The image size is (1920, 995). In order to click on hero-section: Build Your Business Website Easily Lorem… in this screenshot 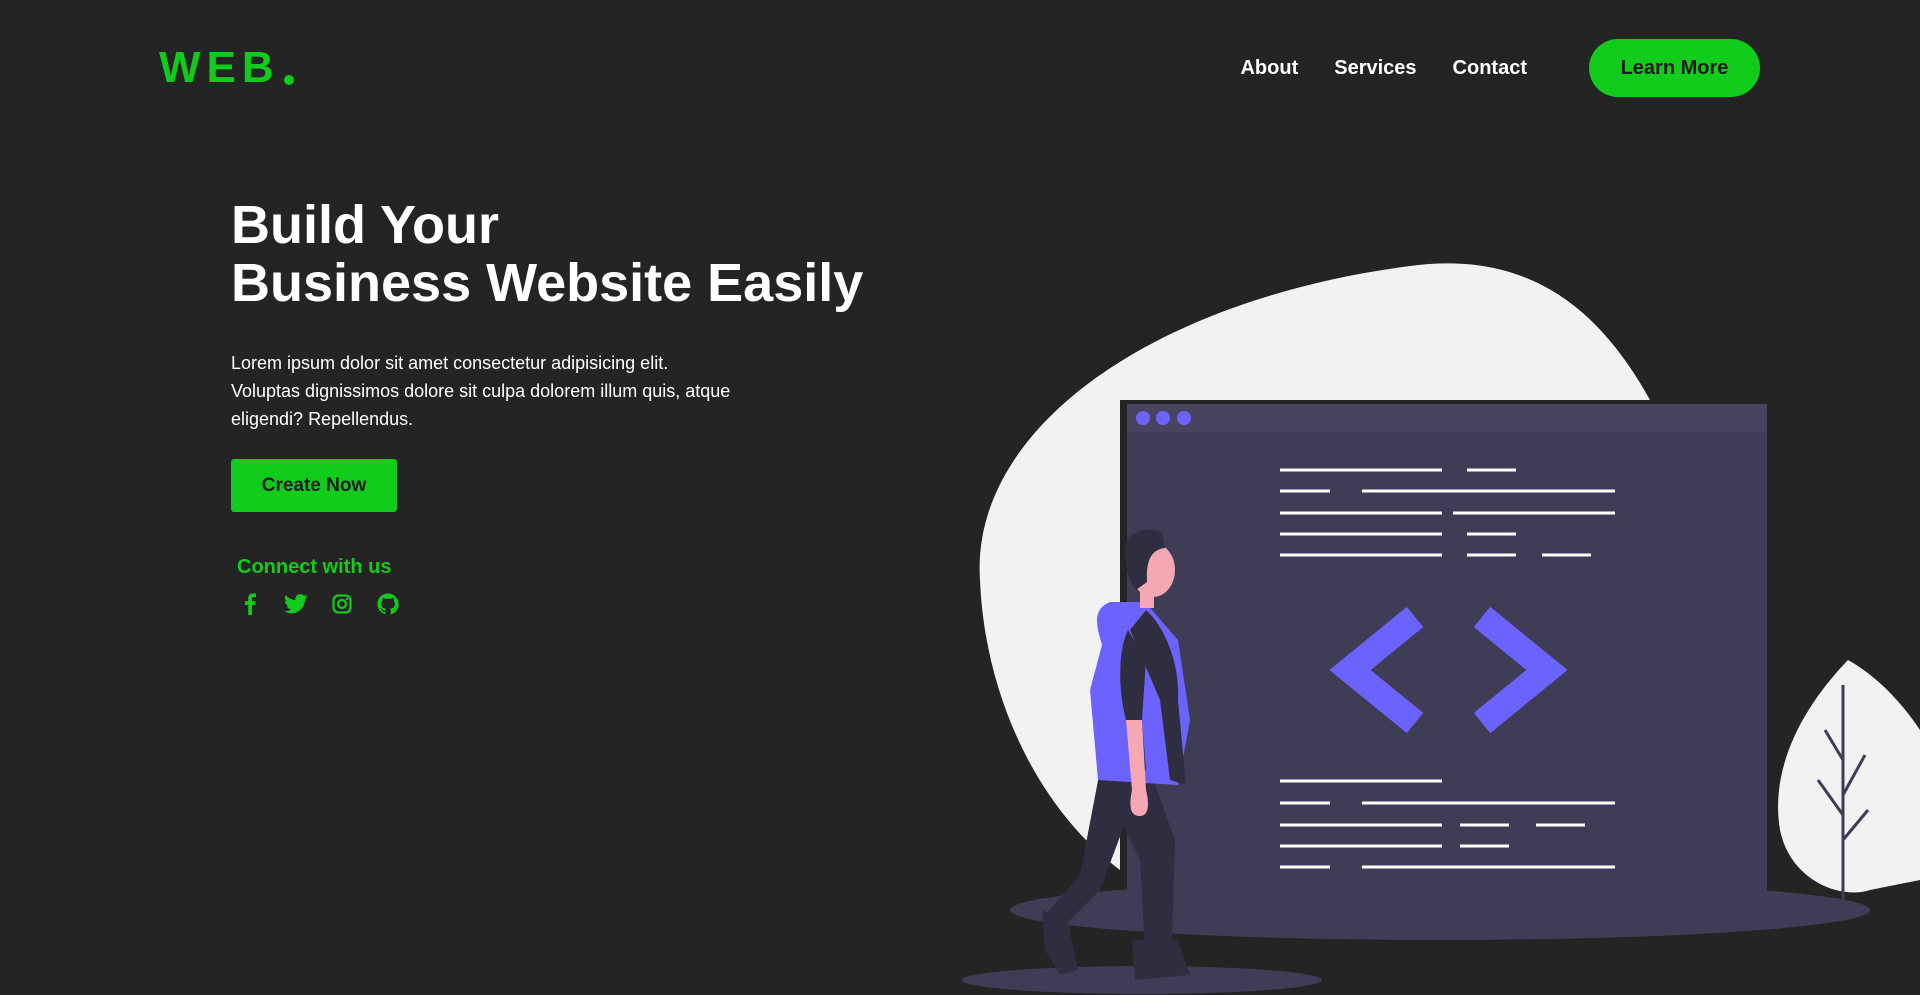, I will do `click(547, 354)`.